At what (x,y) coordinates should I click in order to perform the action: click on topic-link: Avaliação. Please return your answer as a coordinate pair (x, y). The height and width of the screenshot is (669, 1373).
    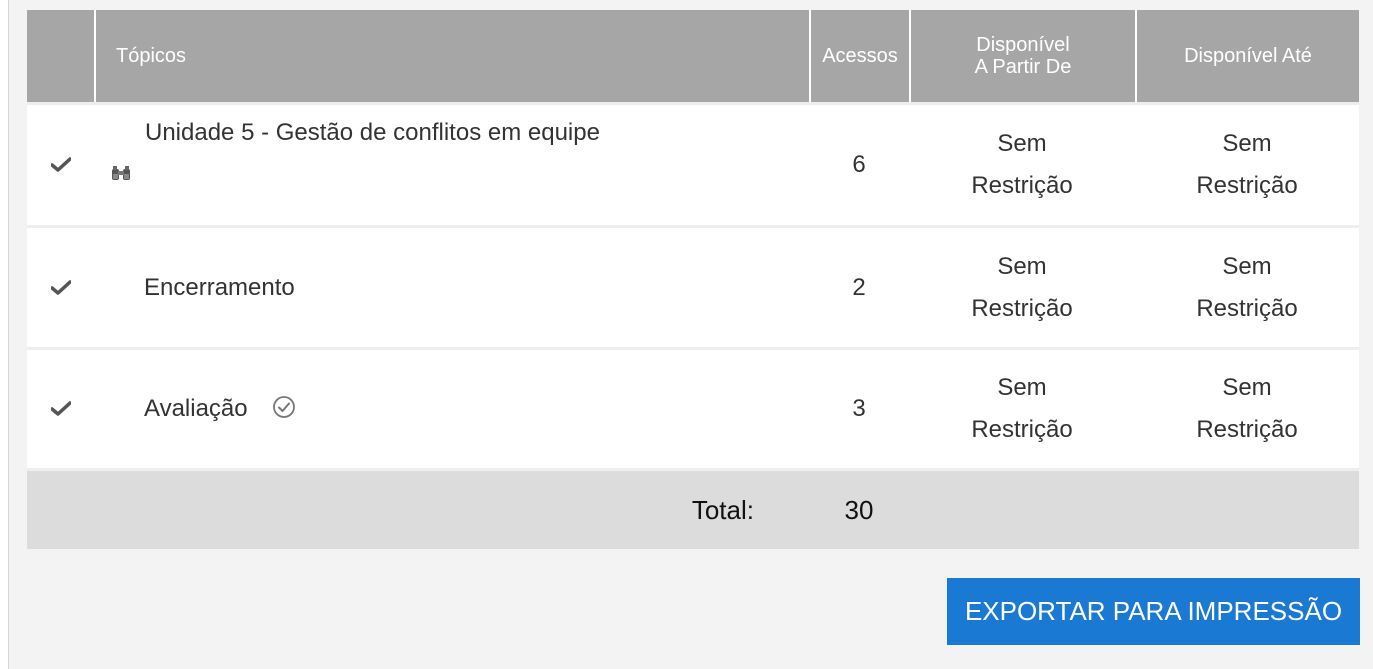
    Looking at the image, I should click on (171, 409).